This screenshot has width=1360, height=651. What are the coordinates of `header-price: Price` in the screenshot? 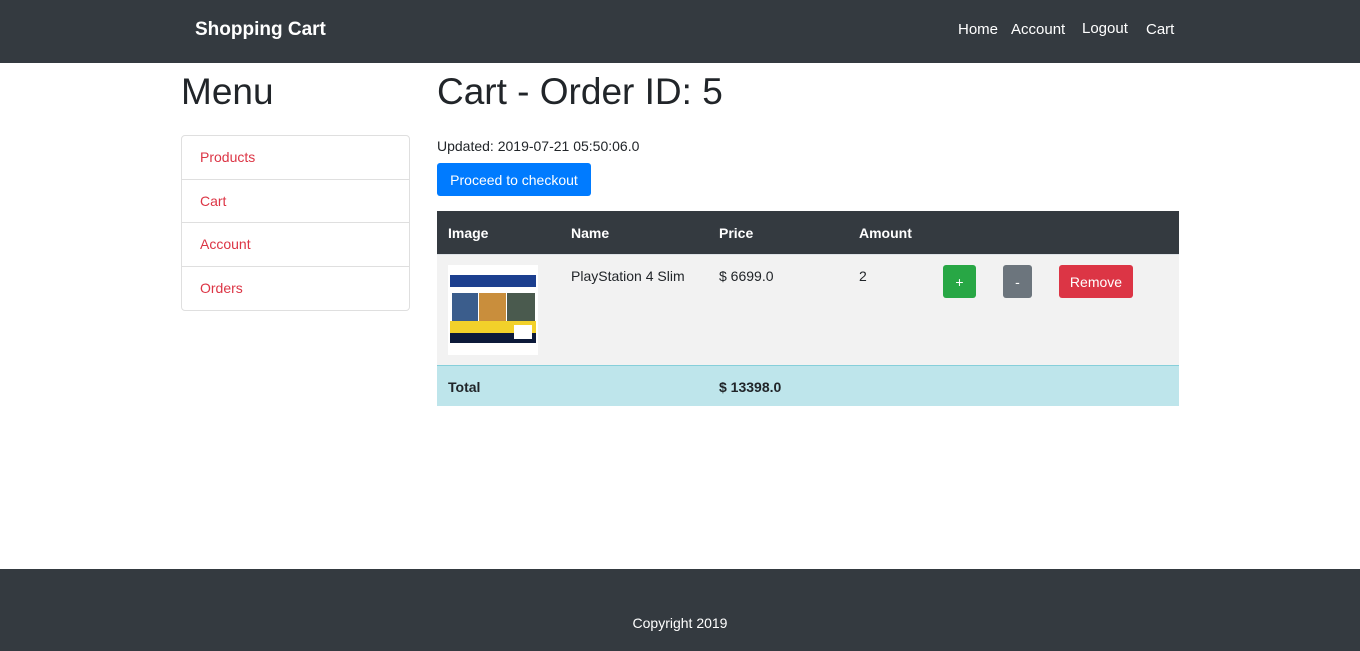 It's located at (736, 233).